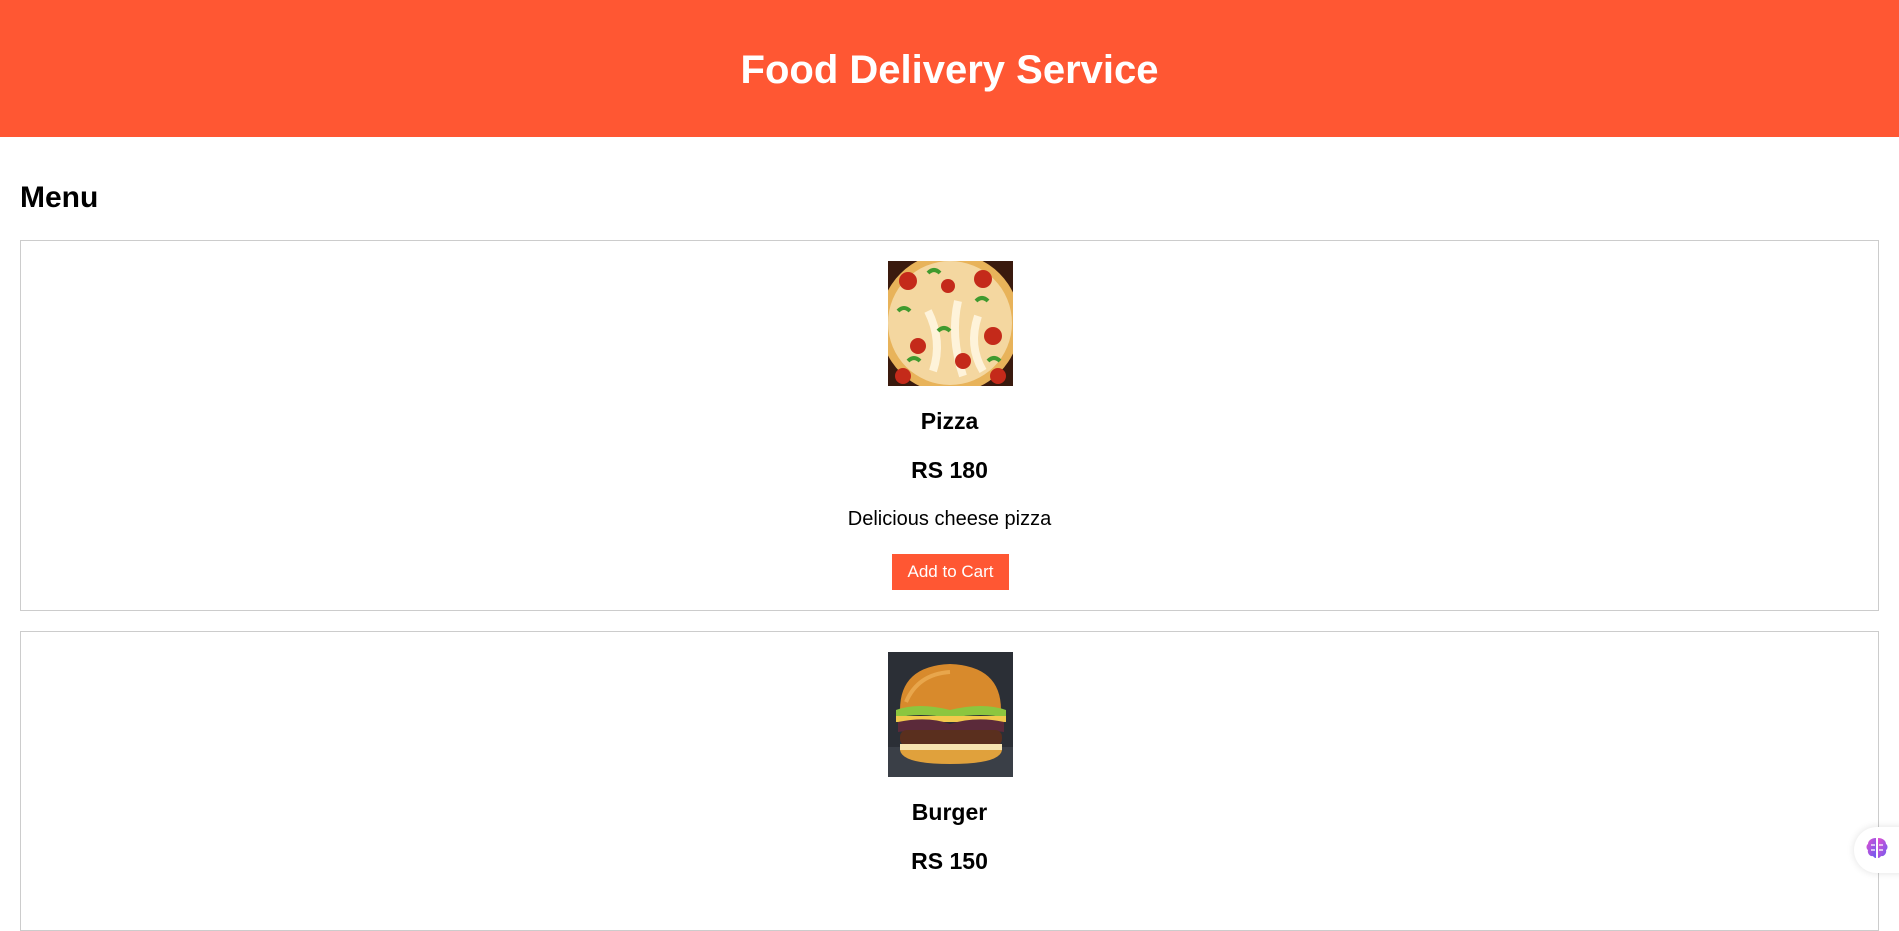 The image size is (1899, 931). I want to click on assistant-button, so click(1876, 850).